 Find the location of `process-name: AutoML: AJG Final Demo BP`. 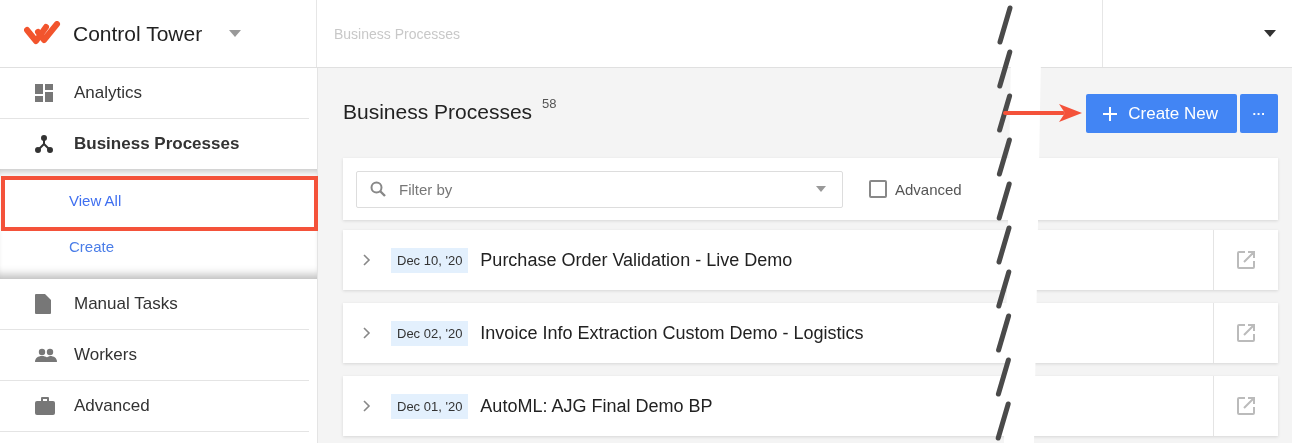

process-name: AutoML: AJG Final Demo BP is located at coordinates (596, 406).